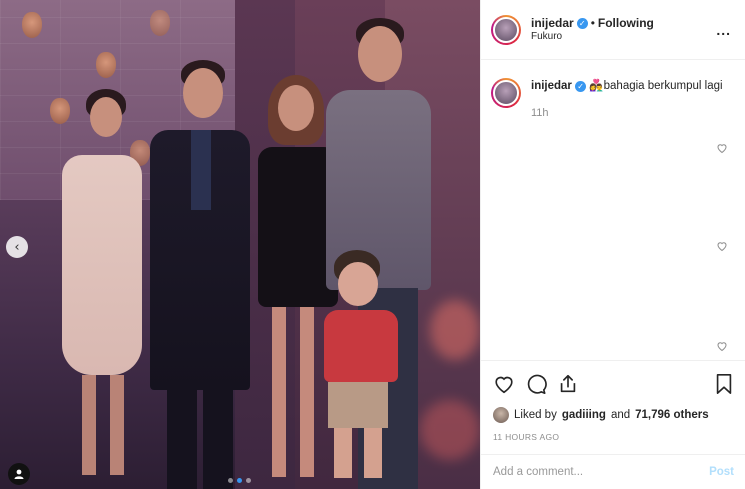 Image resolution: width=745 pixels, height=489 pixels. What do you see at coordinates (365, 369) in the screenshot?
I see `person-child` at bounding box center [365, 369].